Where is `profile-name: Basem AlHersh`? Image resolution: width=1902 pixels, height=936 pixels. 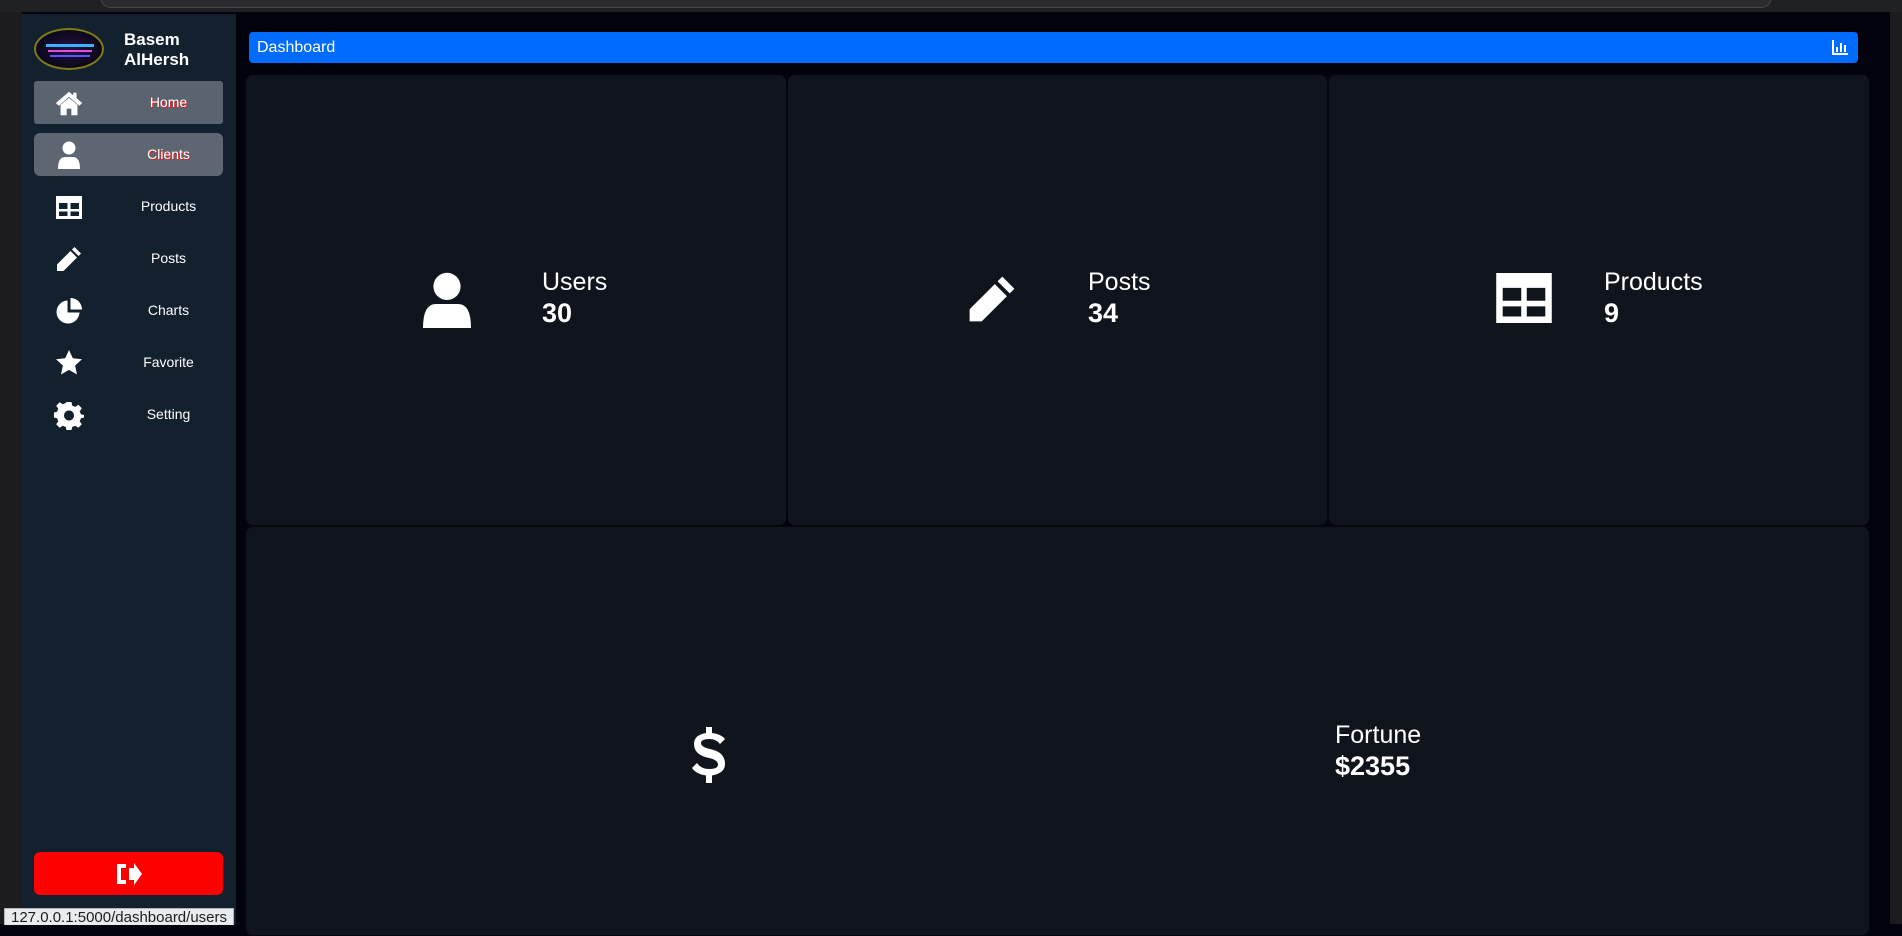 profile-name: Basem AlHersh is located at coordinates (157, 49).